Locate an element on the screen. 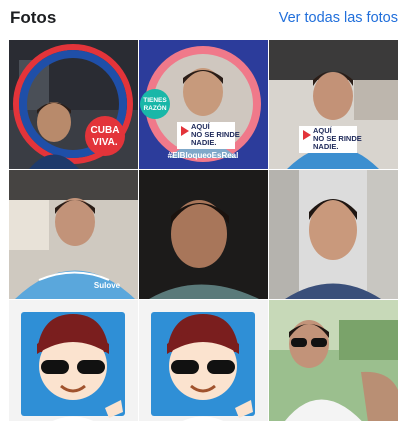 This screenshot has height=421, width=407. badge-text-line2: RAZÓN is located at coordinates (154, 107).